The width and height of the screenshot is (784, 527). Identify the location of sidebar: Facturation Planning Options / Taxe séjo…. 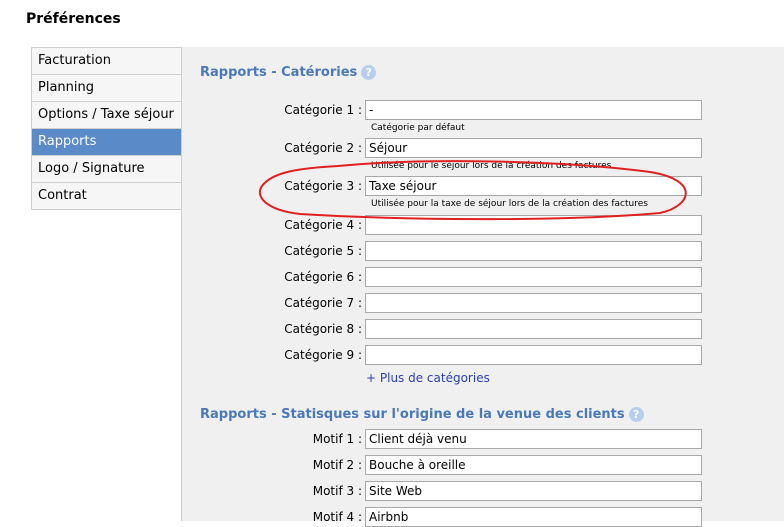
(107, 128).